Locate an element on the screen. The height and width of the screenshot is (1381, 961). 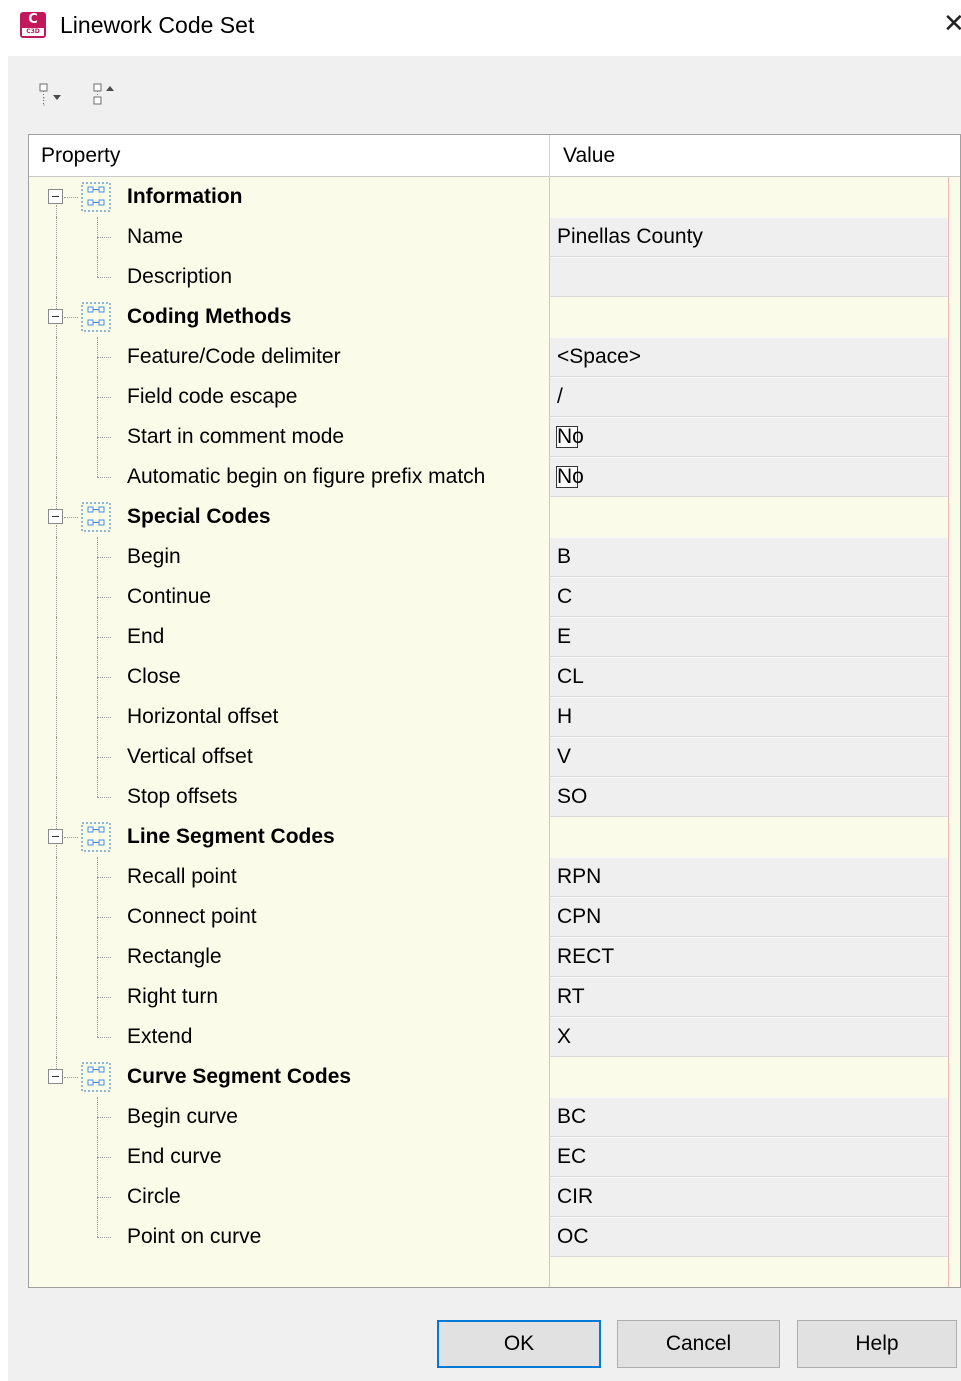
property-value-cell: OC is located at coordinates (749, 1237).